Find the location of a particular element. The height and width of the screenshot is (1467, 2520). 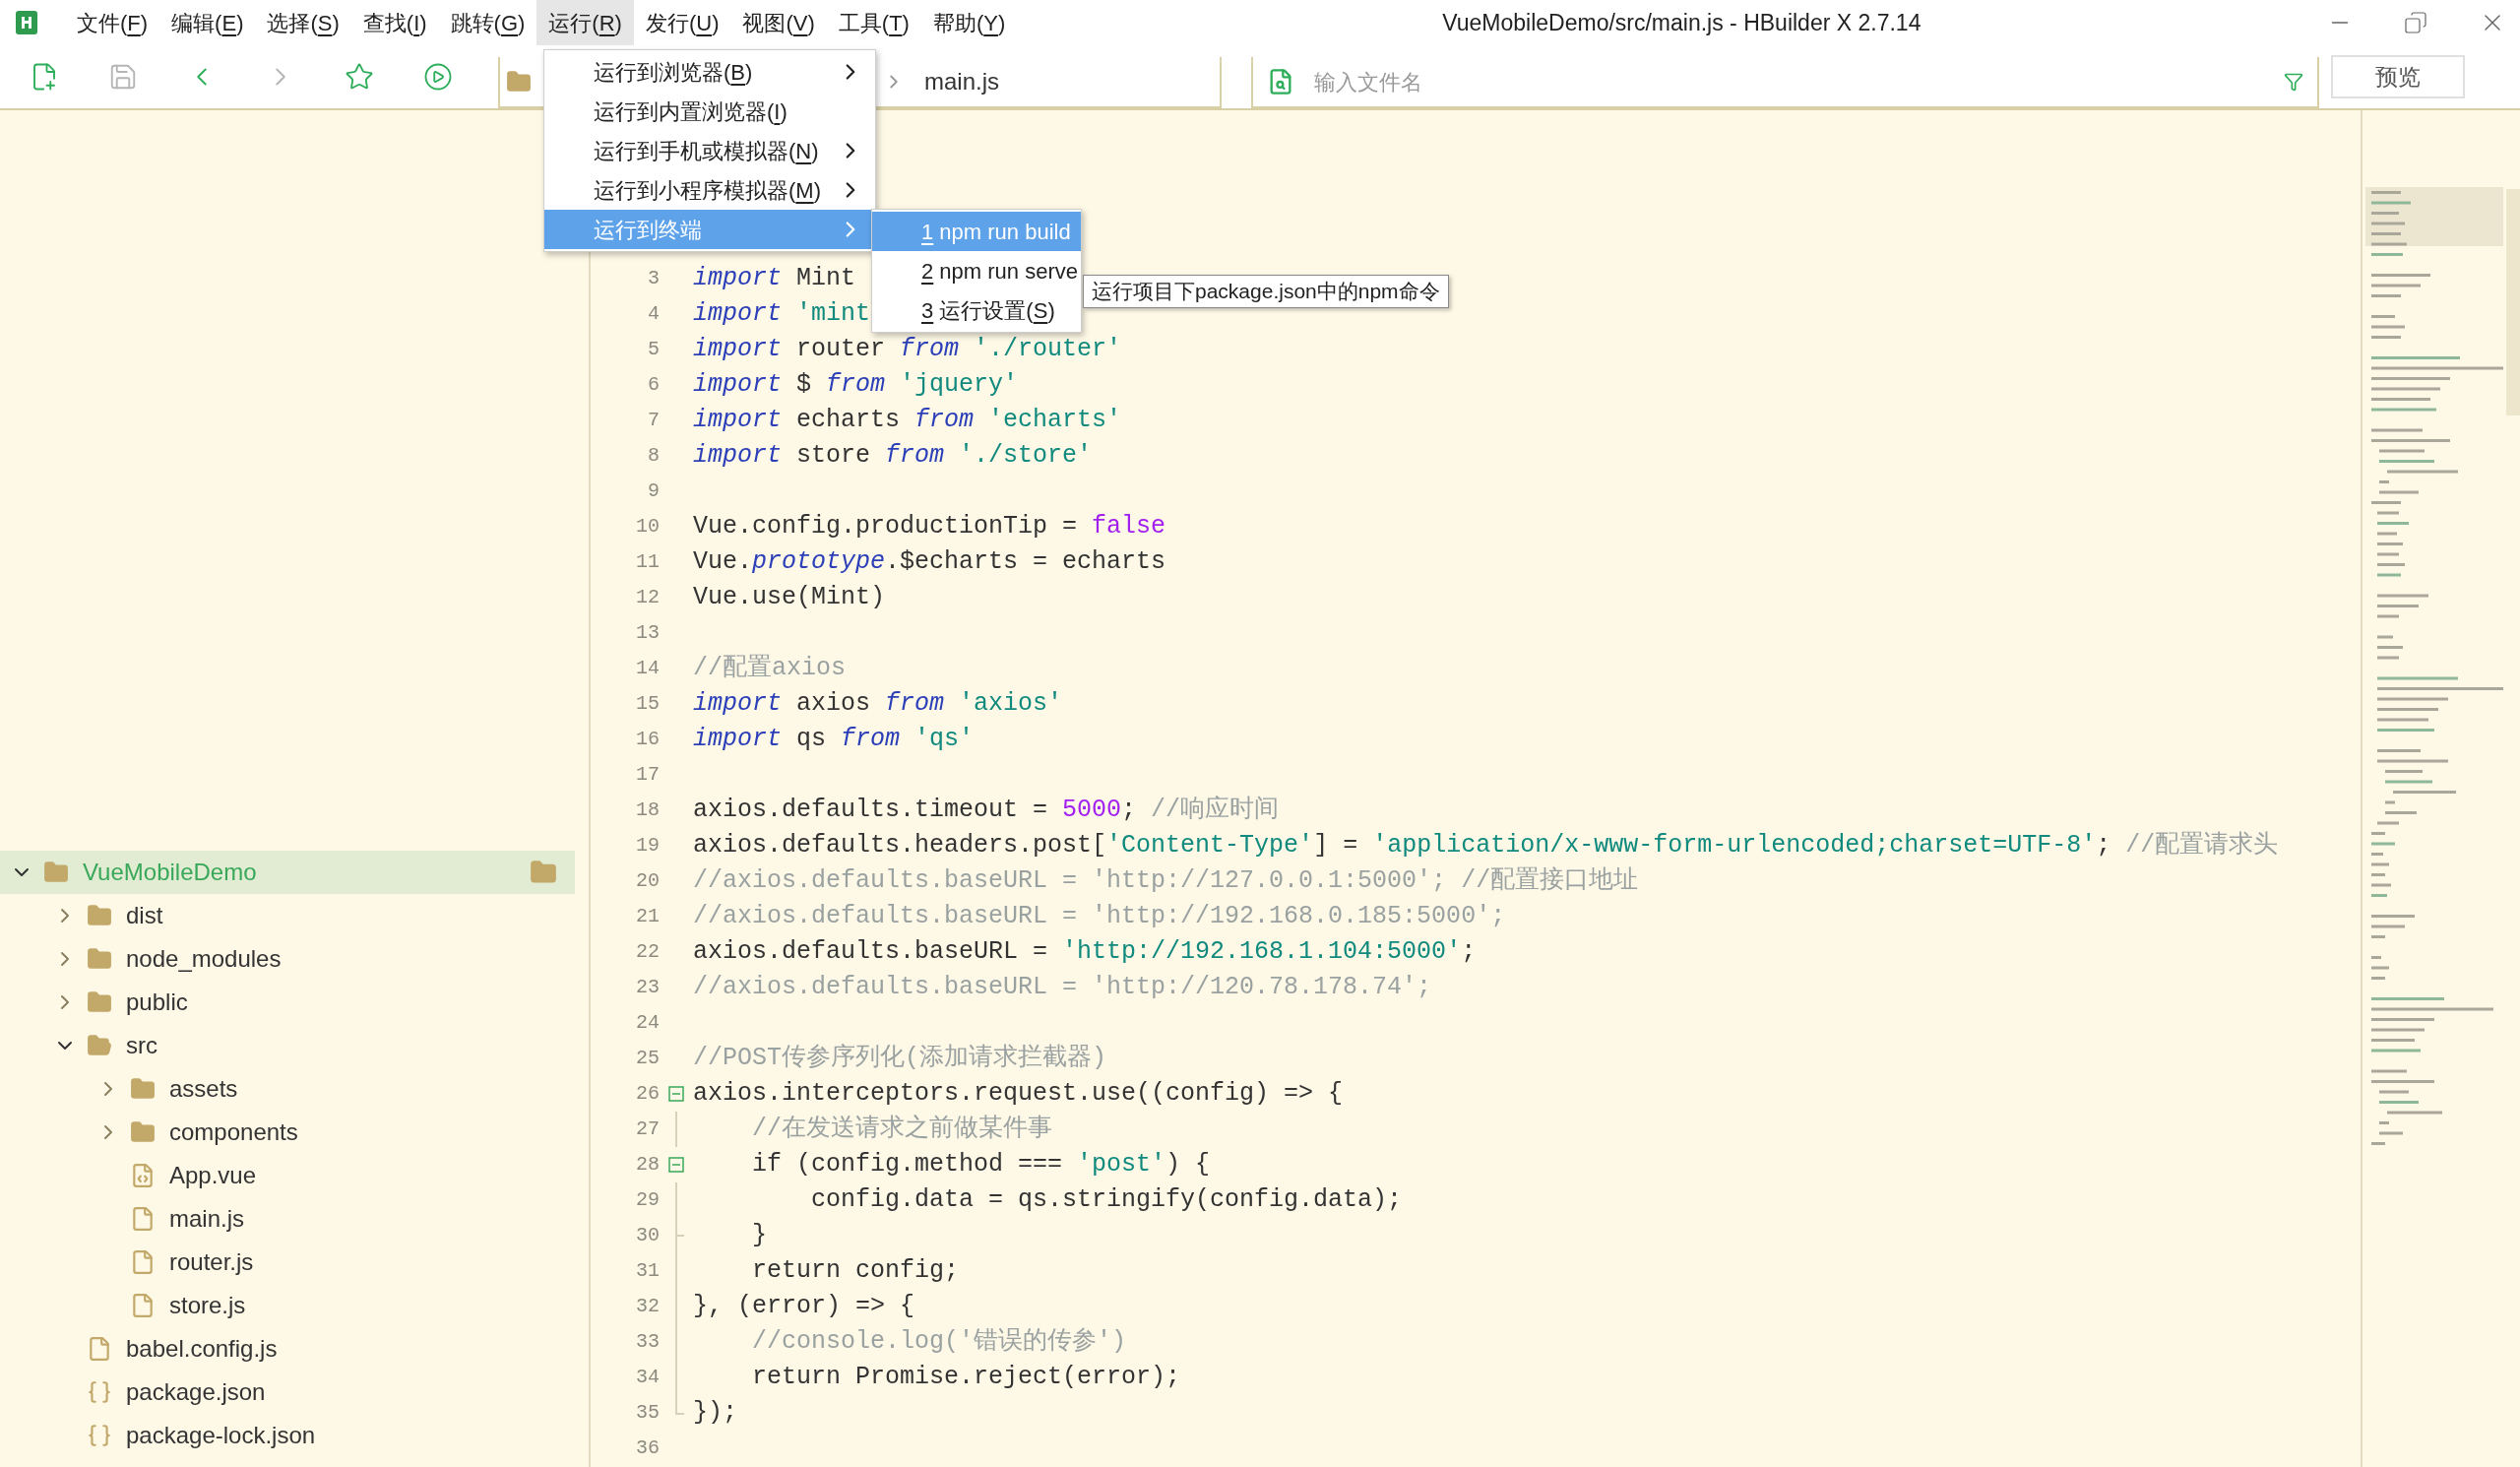

tree-item-label: src is located at coordinates (142, 1045).